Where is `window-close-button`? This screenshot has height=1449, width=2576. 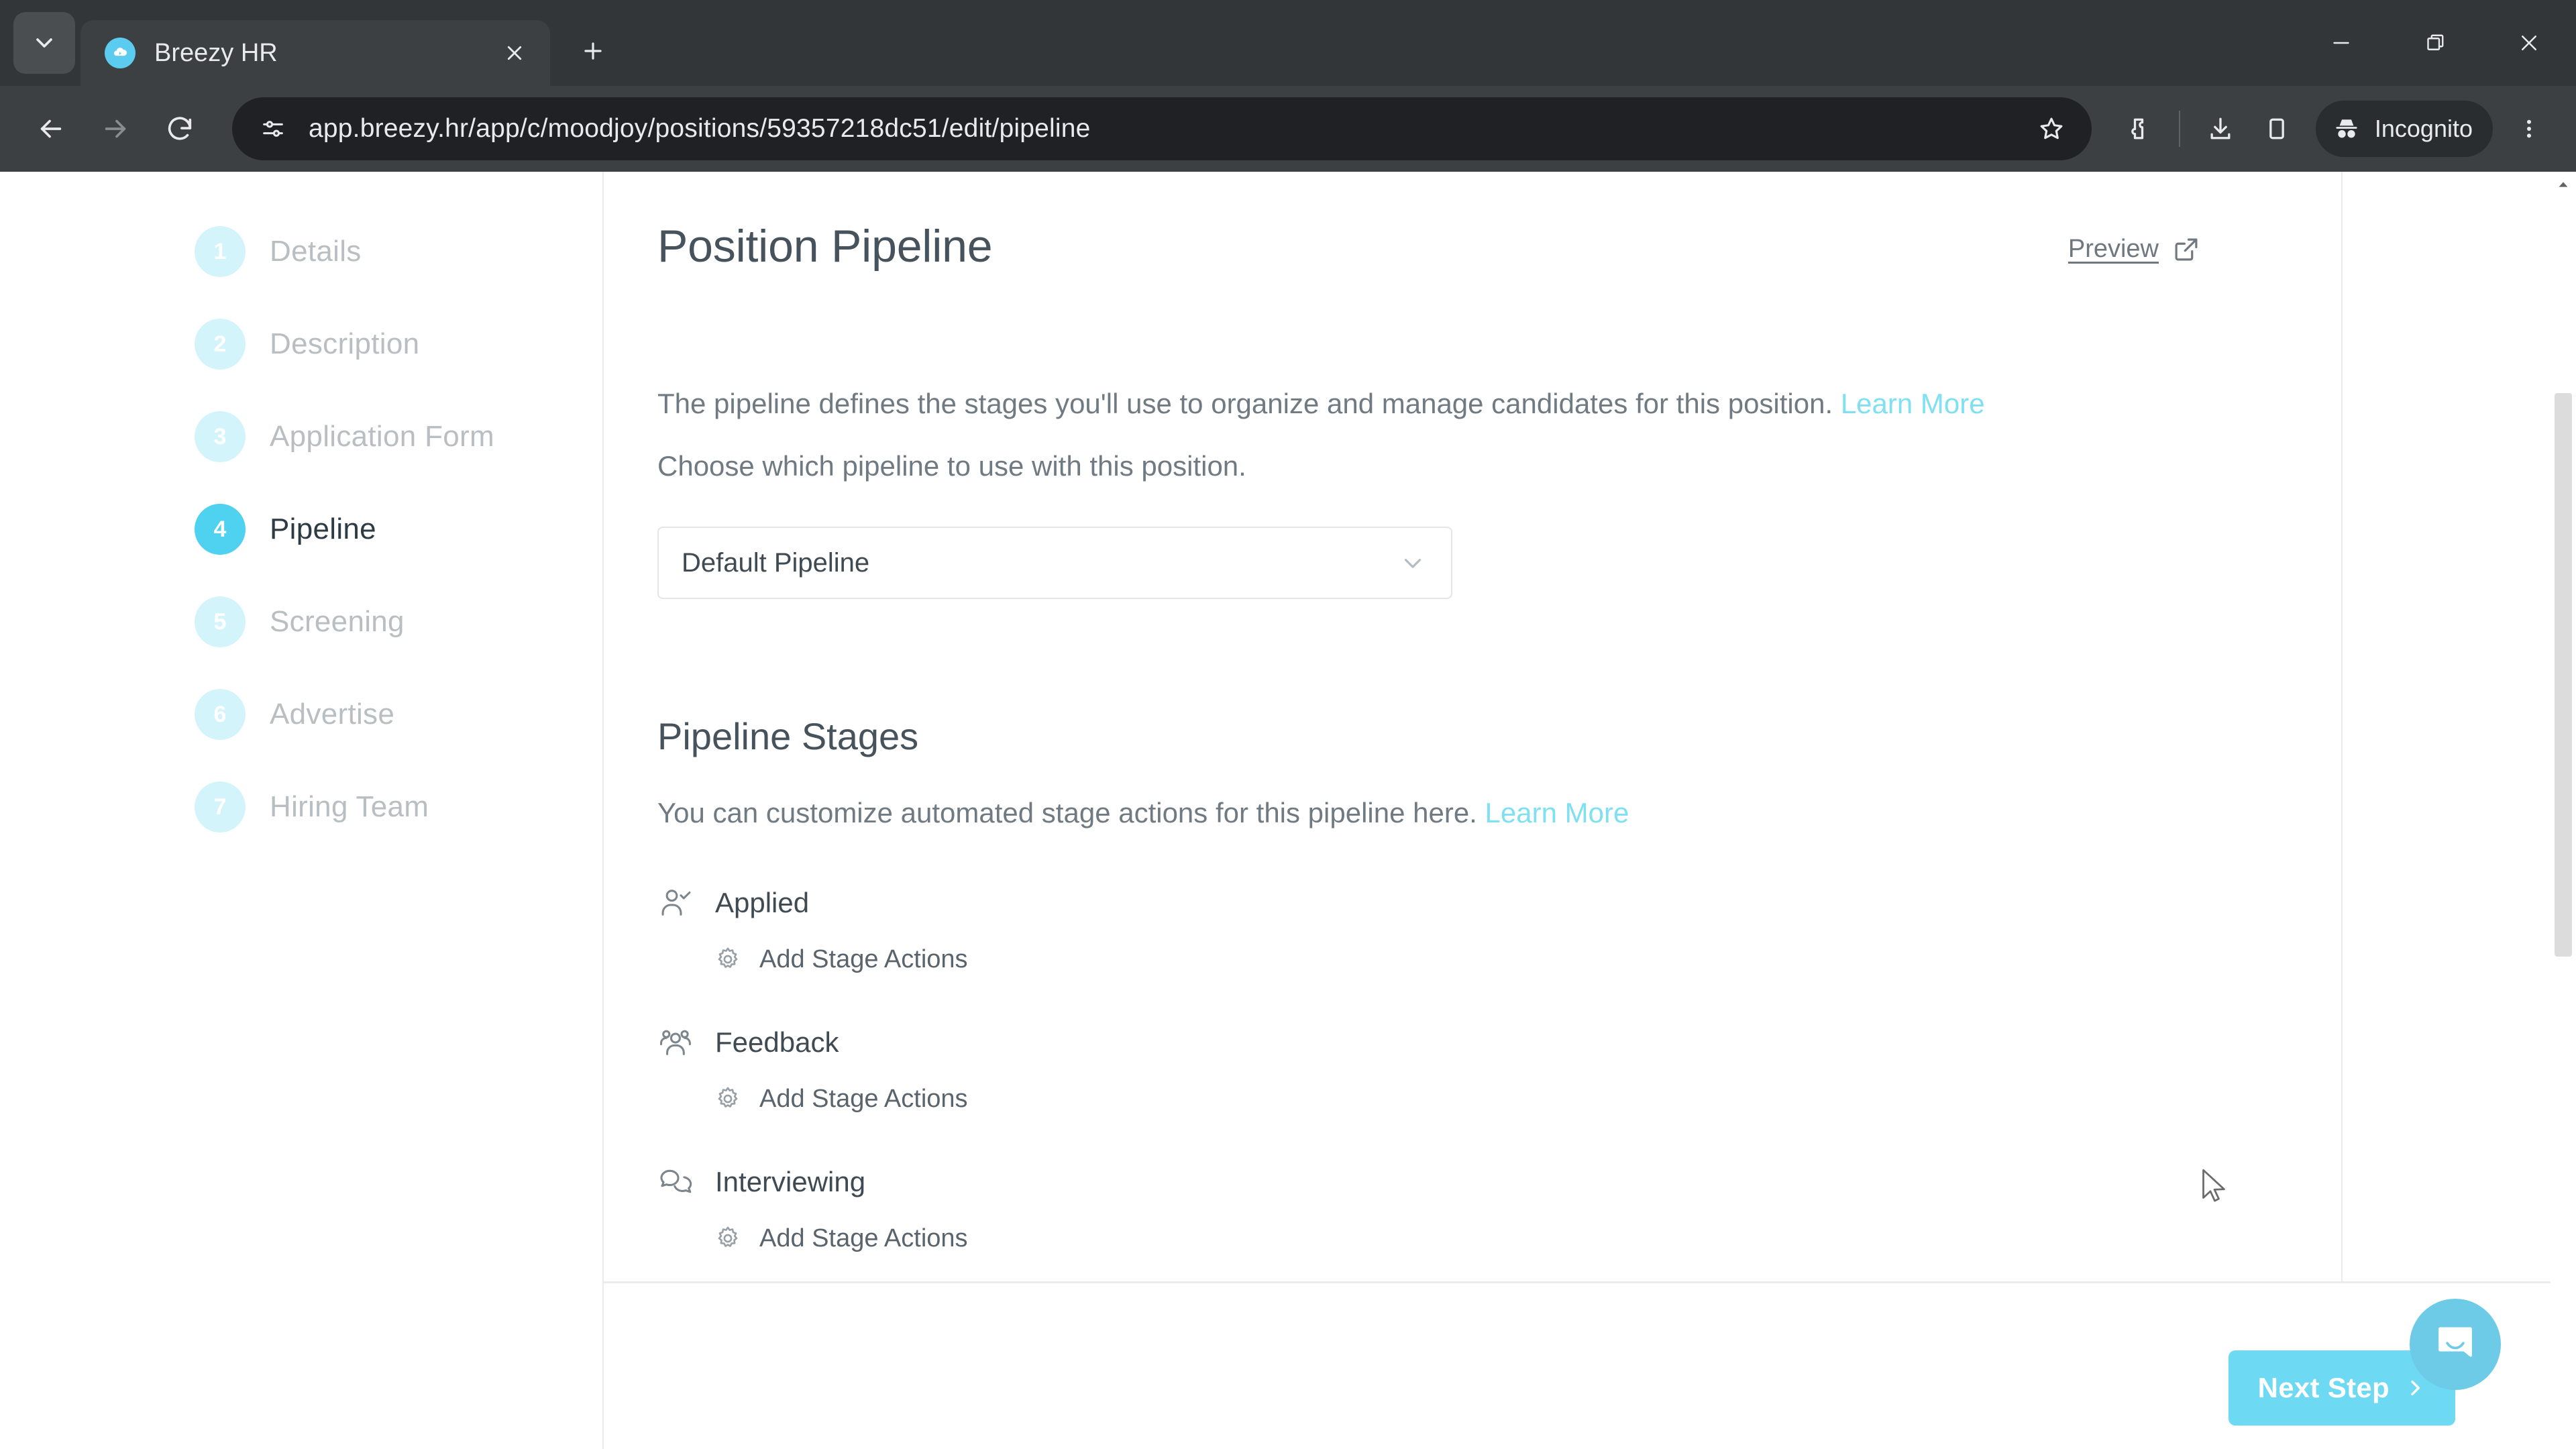
window-close-button is located at coordinates (2529, 43).